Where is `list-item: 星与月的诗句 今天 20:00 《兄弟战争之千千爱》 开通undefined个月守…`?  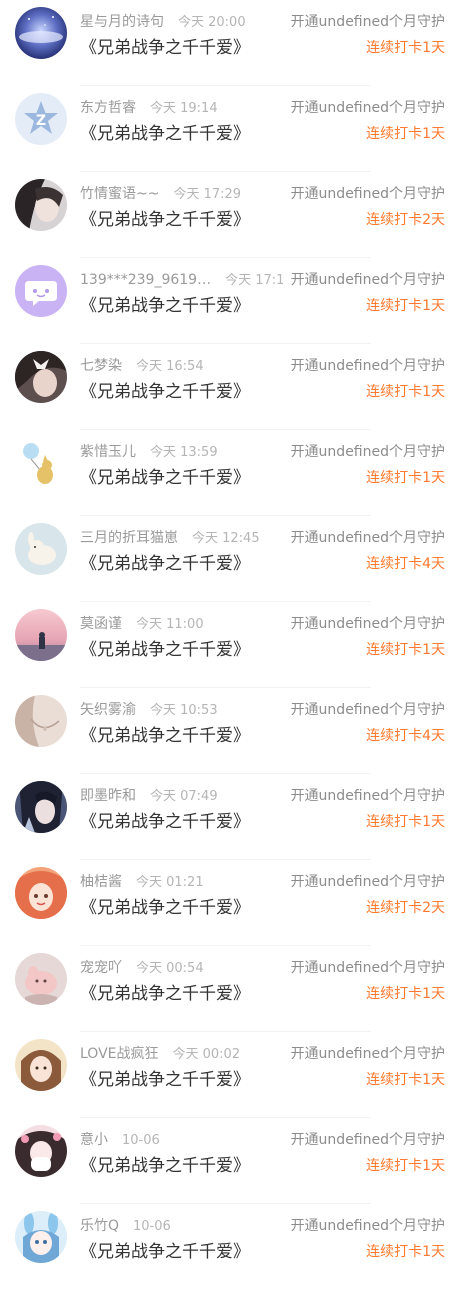
list-item: 星与月的诗句 今天 20:00 《兄弟战争之千千爱》 开通undefined个月守… is located at coordinates (230, 43).